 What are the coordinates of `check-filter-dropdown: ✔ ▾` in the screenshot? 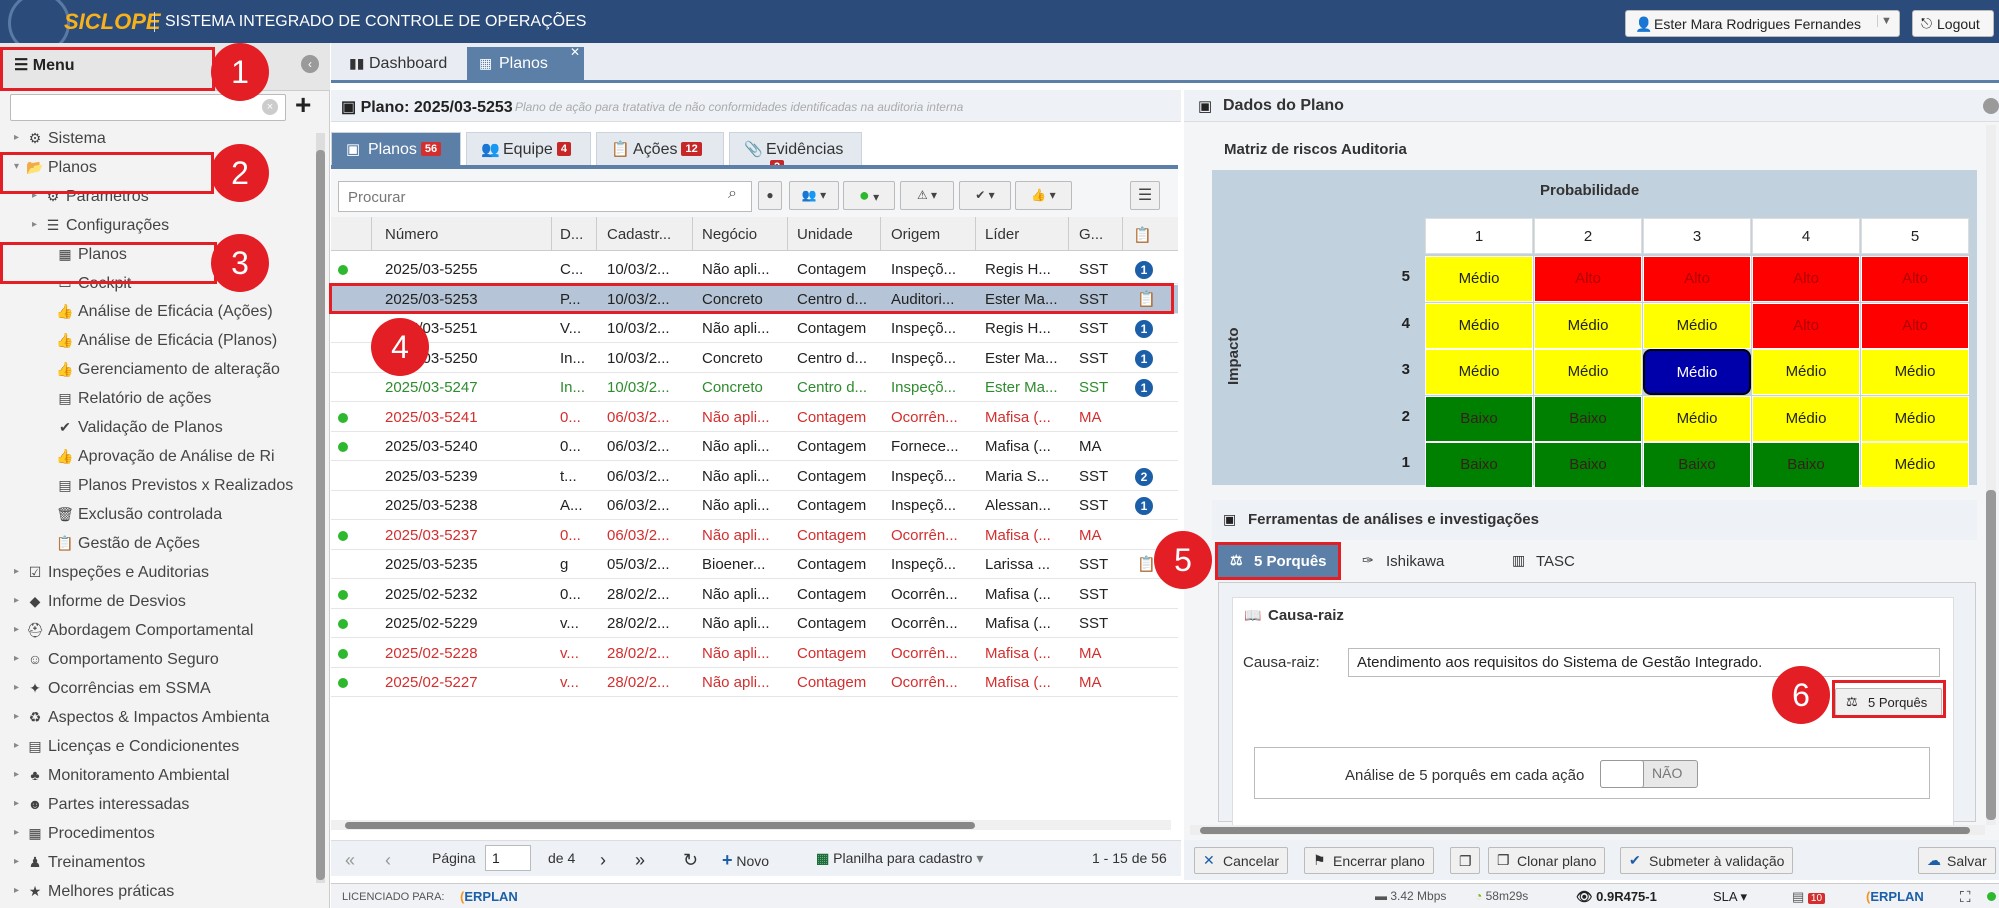 It's located at (985, 195).